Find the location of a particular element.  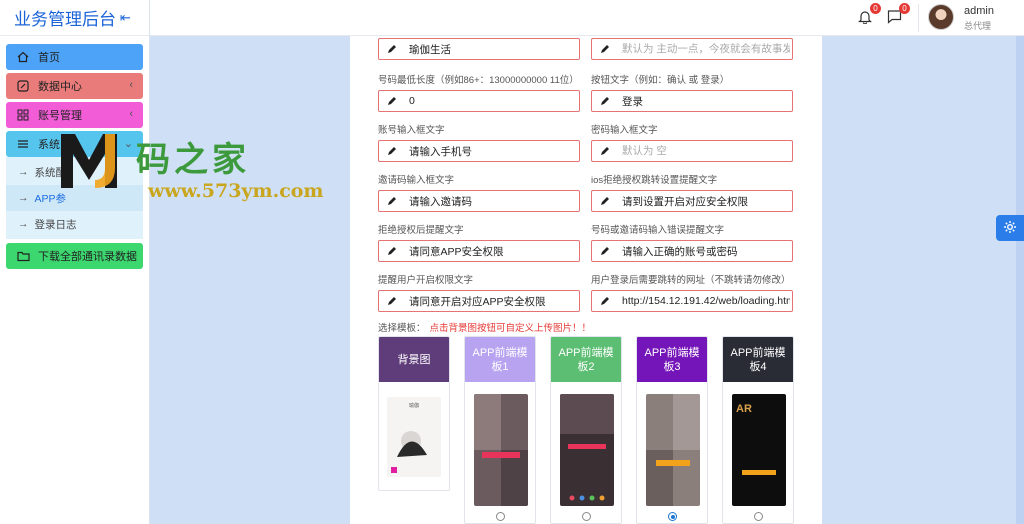

header-divider is located at coordinates (918, 18).